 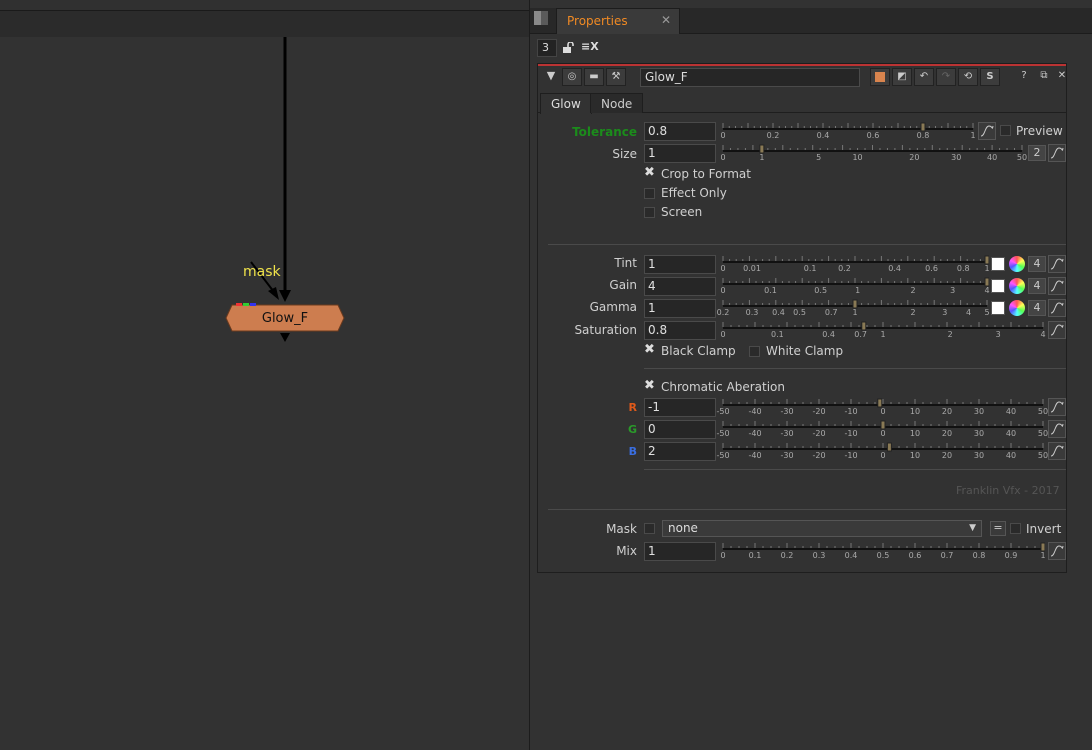 What do you see at coordinates (880, 77) in the screenshot?
I see `node-color-icon` at bounding box center [880, 77].